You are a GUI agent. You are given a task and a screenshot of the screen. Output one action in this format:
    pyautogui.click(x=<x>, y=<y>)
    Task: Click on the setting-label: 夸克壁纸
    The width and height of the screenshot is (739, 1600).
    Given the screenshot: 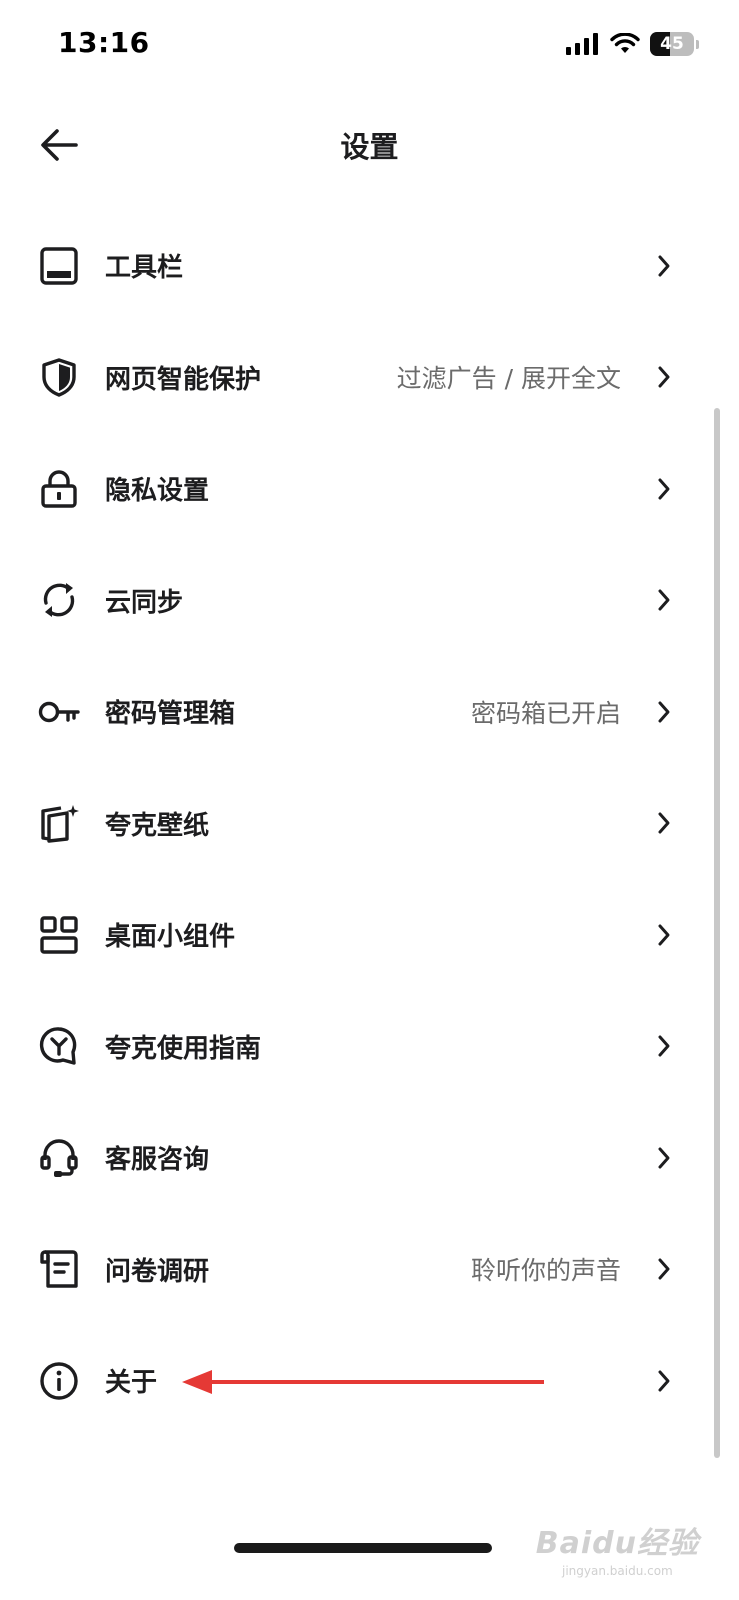 What is the action you would take?
    pyautogui.click(x=157, y=825)
    